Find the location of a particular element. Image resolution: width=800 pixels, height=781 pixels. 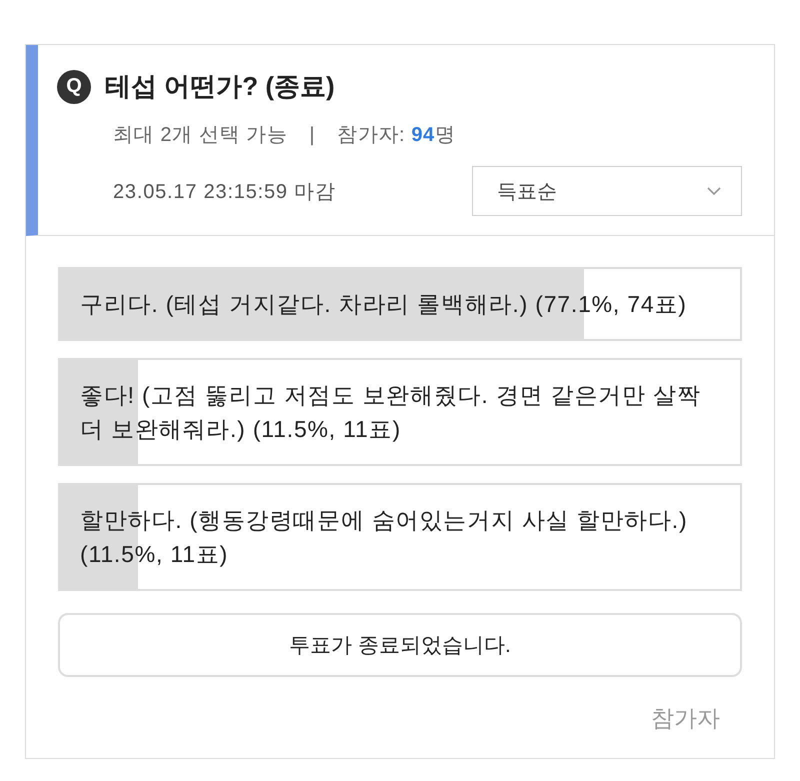

question-badge: Q is located at coordinates (74, 87).